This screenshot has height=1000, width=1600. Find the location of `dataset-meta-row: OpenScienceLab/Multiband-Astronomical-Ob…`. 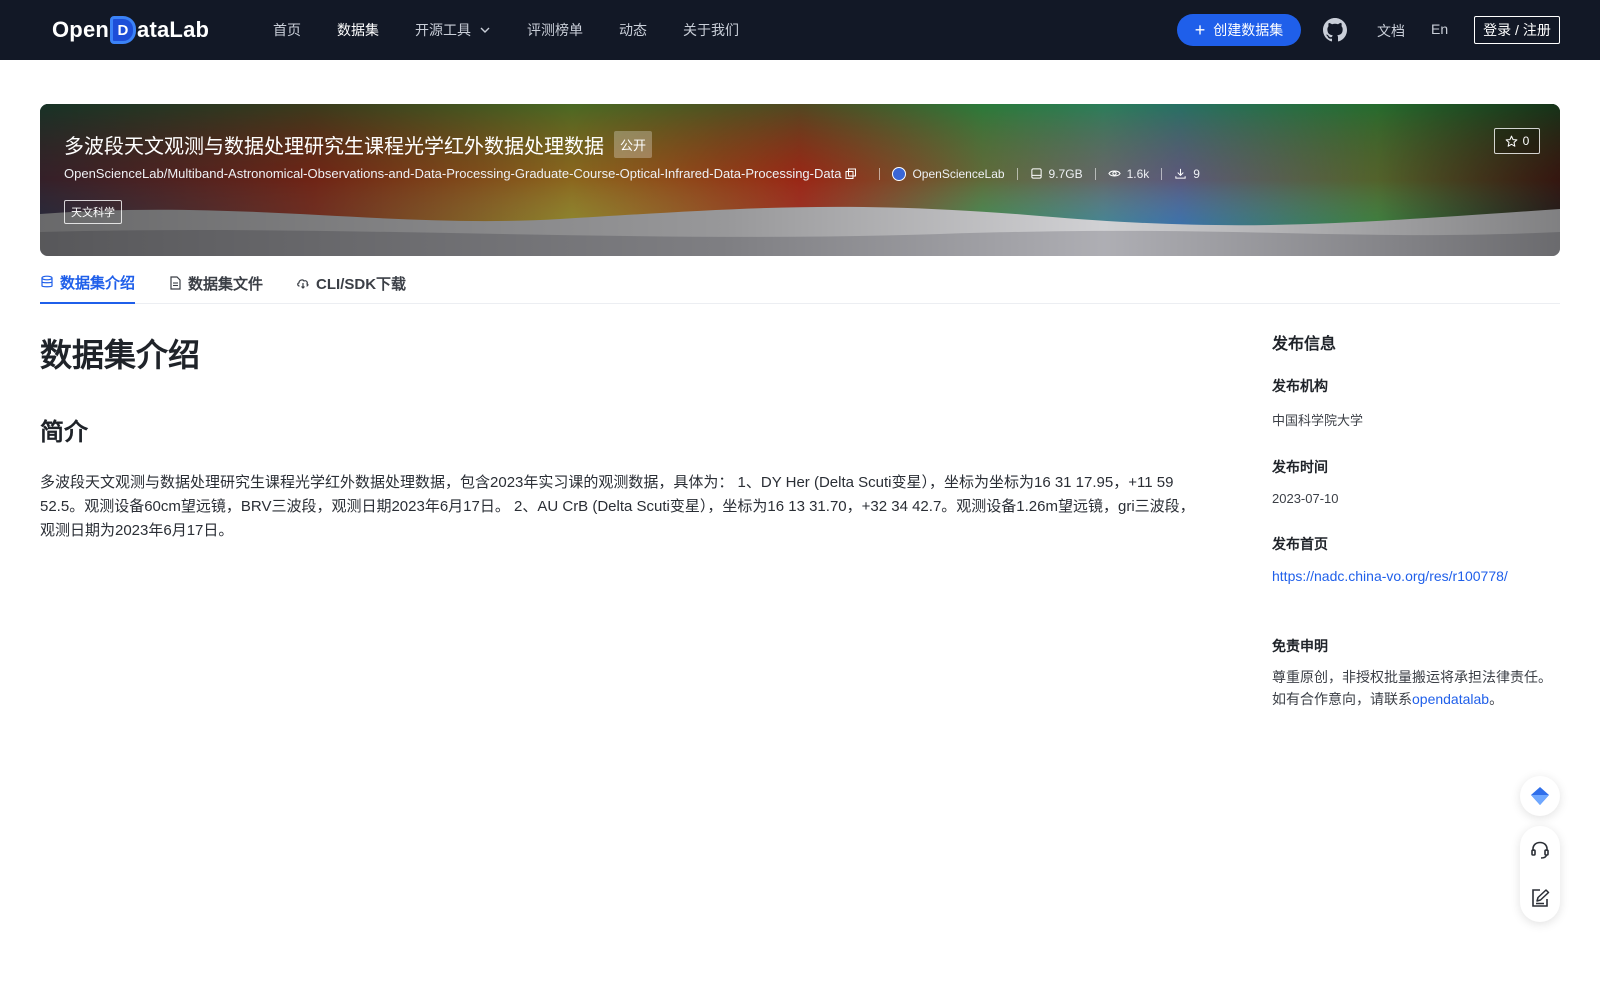

dataset-meta-row: OpenScienceLab/Multiband-Astronomical-Ob… is located at coordinates (632, 173).